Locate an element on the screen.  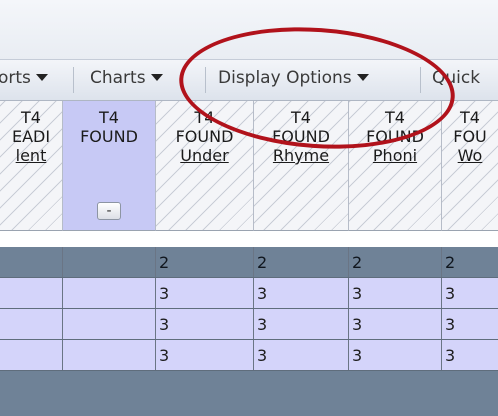
column-header-subtitle: Phoni is located at coordinates (395, 155).